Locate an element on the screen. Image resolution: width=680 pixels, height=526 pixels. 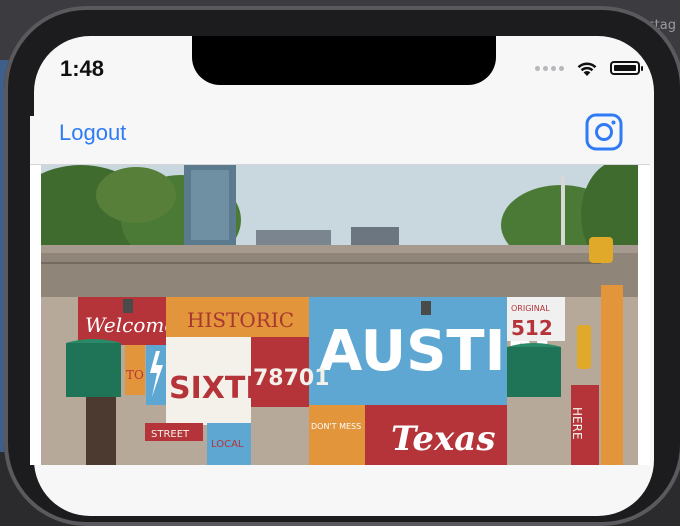
mural-street-text: STREET is located at coordinates (170, 434).